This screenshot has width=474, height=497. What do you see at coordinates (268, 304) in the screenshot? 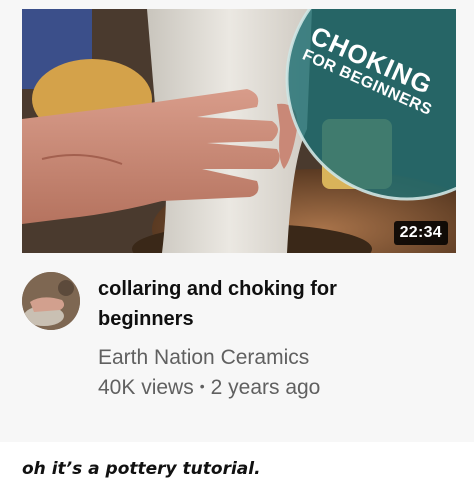
I see `video-title: collaring and choking for beginners` at bounding box center [268, 304].